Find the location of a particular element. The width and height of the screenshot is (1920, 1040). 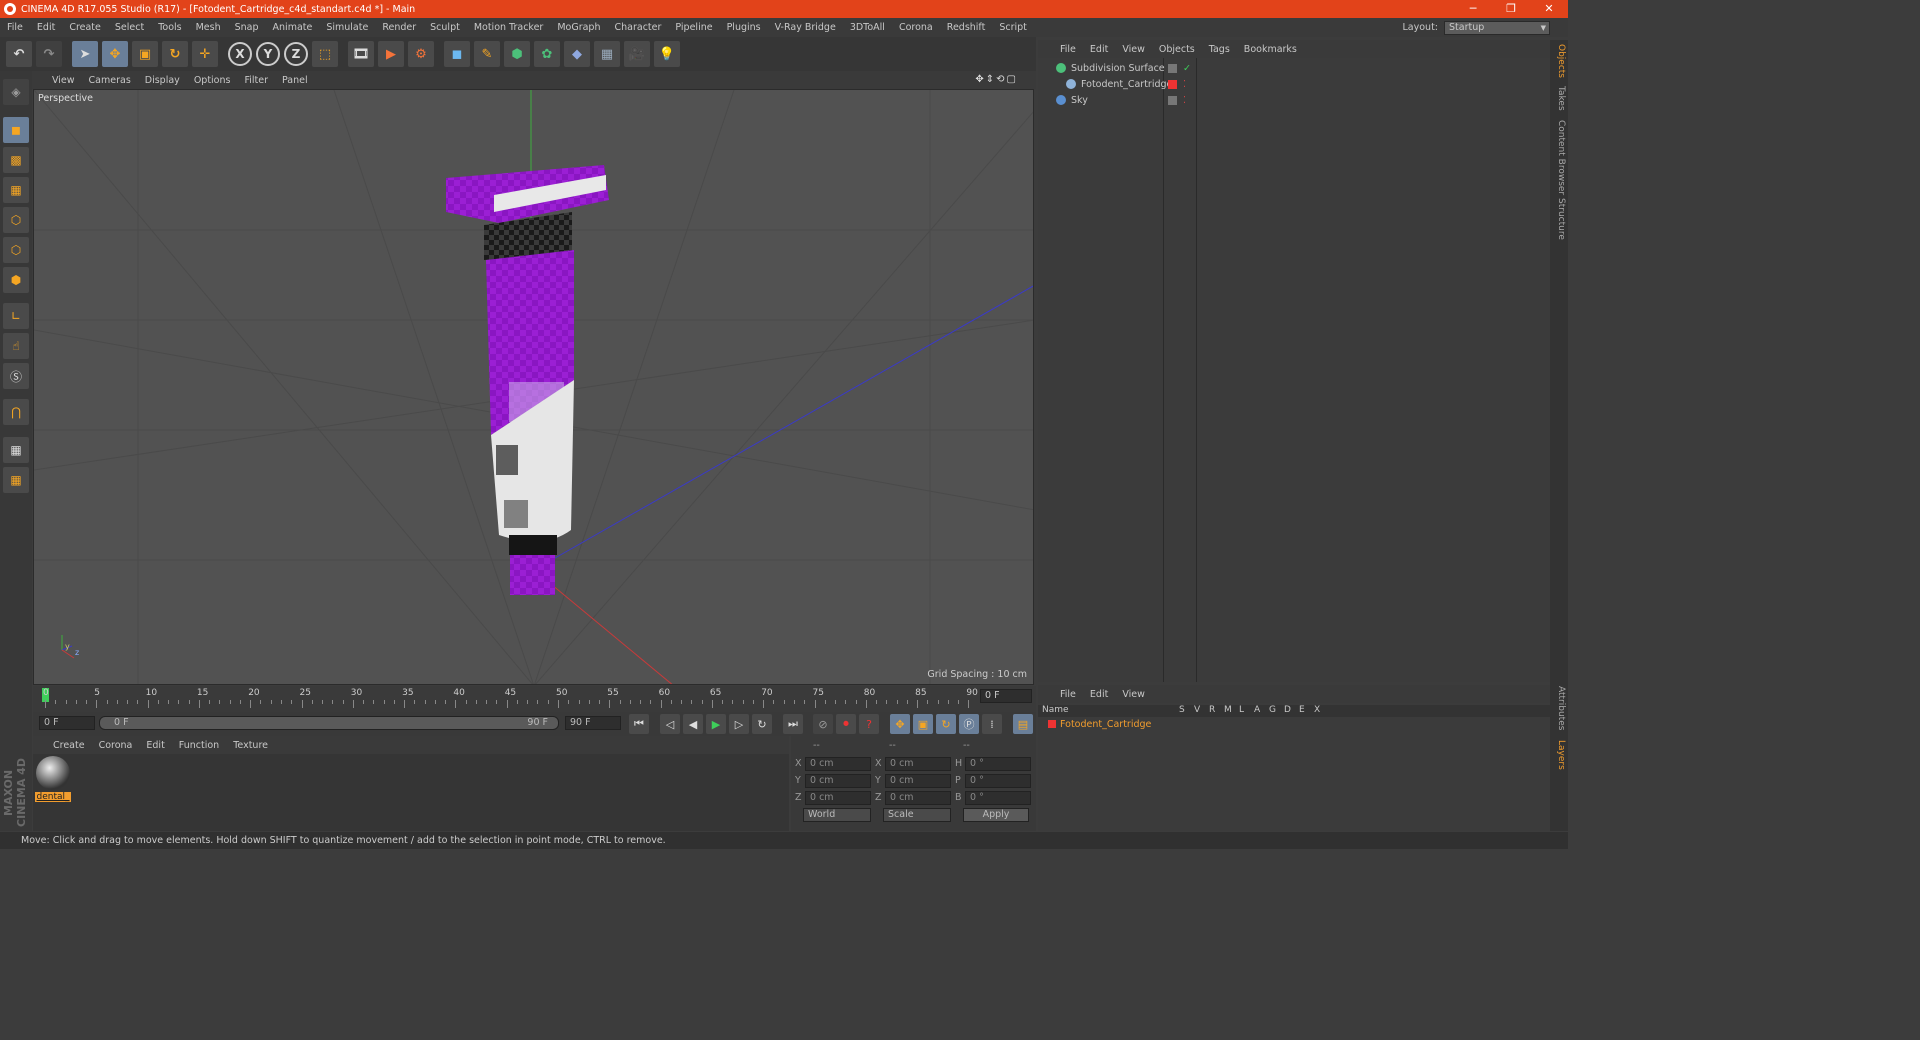

menu-file: File is located at coordinates (15, 27).